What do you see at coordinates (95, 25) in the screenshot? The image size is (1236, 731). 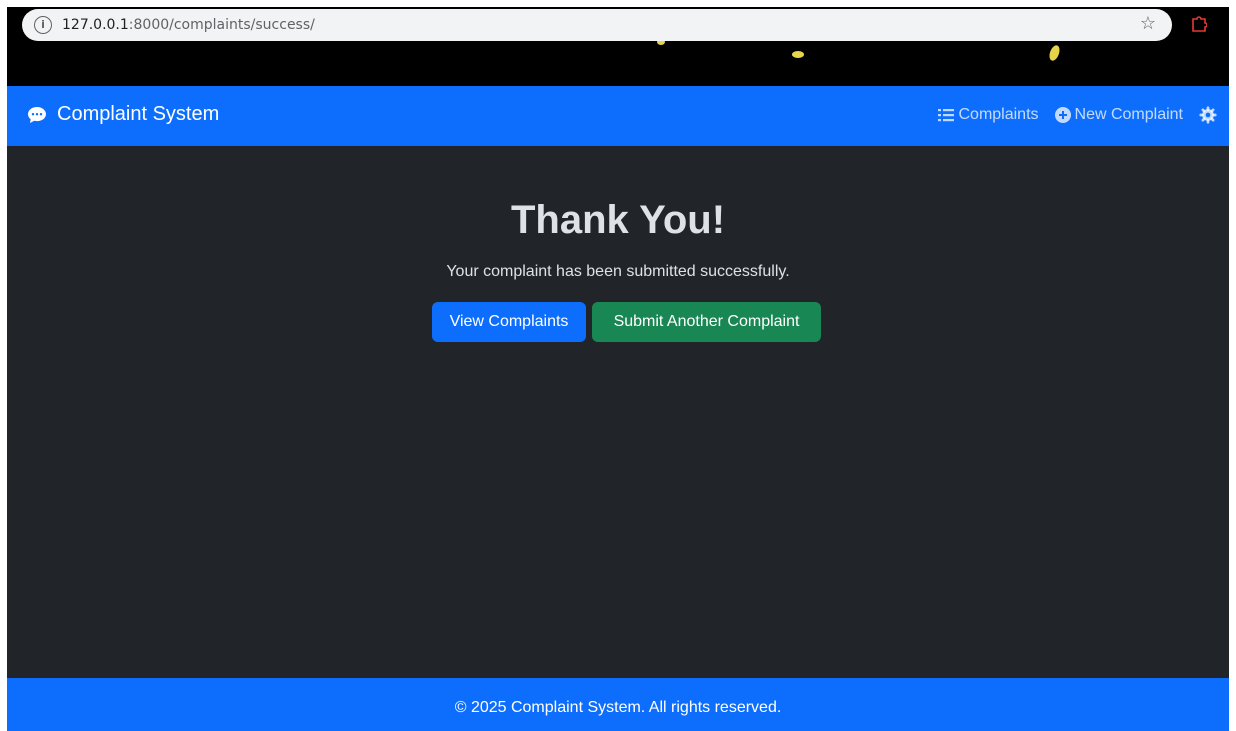 I see `url-host: 127.0.0.1` at bounding box center [95, 25].